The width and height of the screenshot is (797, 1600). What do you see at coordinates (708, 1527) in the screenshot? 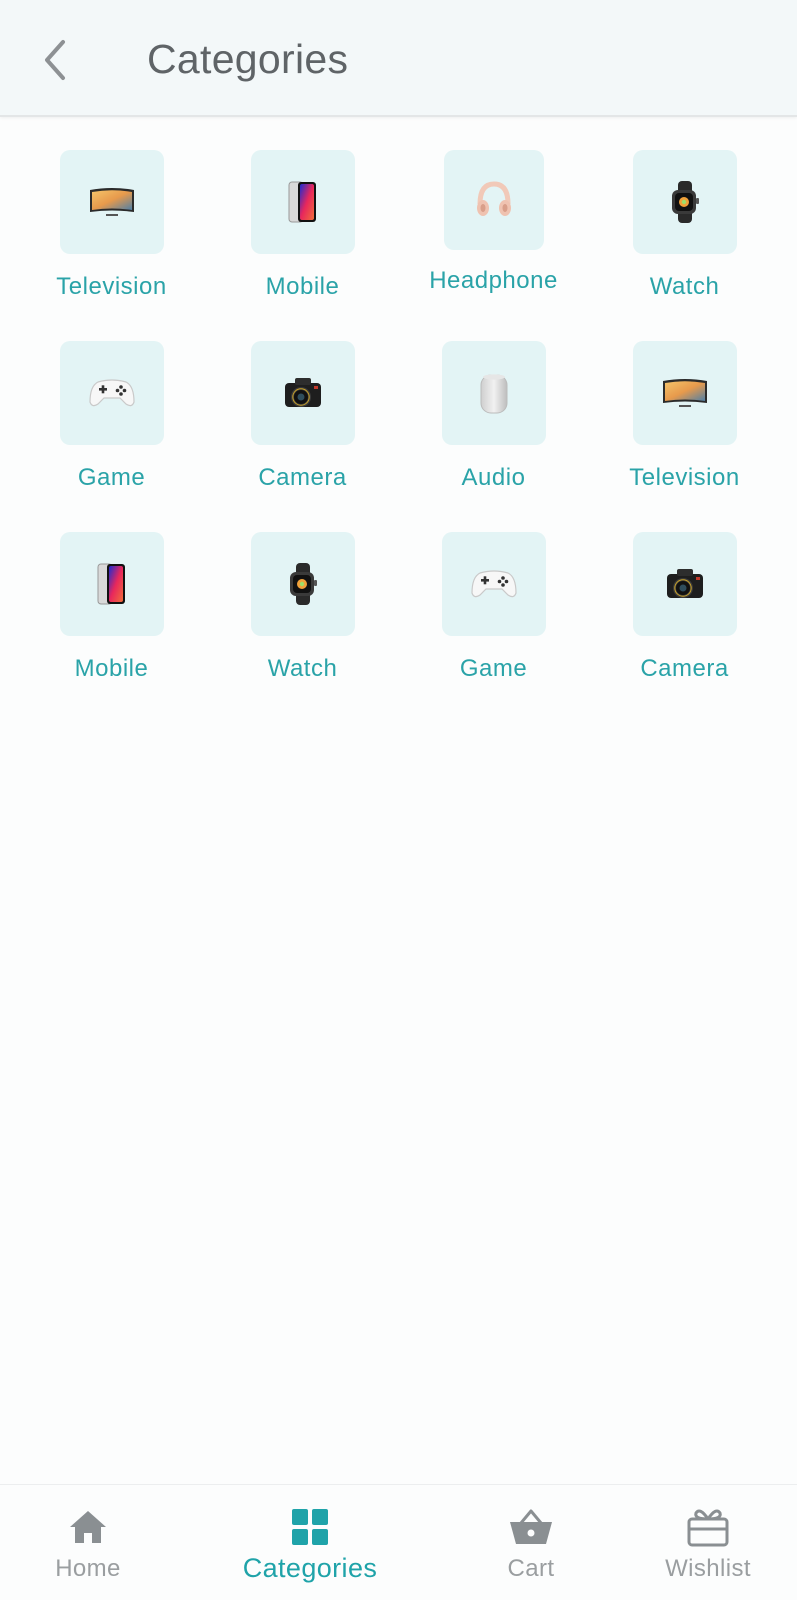
I see `gift-icon` at bounding box center [708, 1527].